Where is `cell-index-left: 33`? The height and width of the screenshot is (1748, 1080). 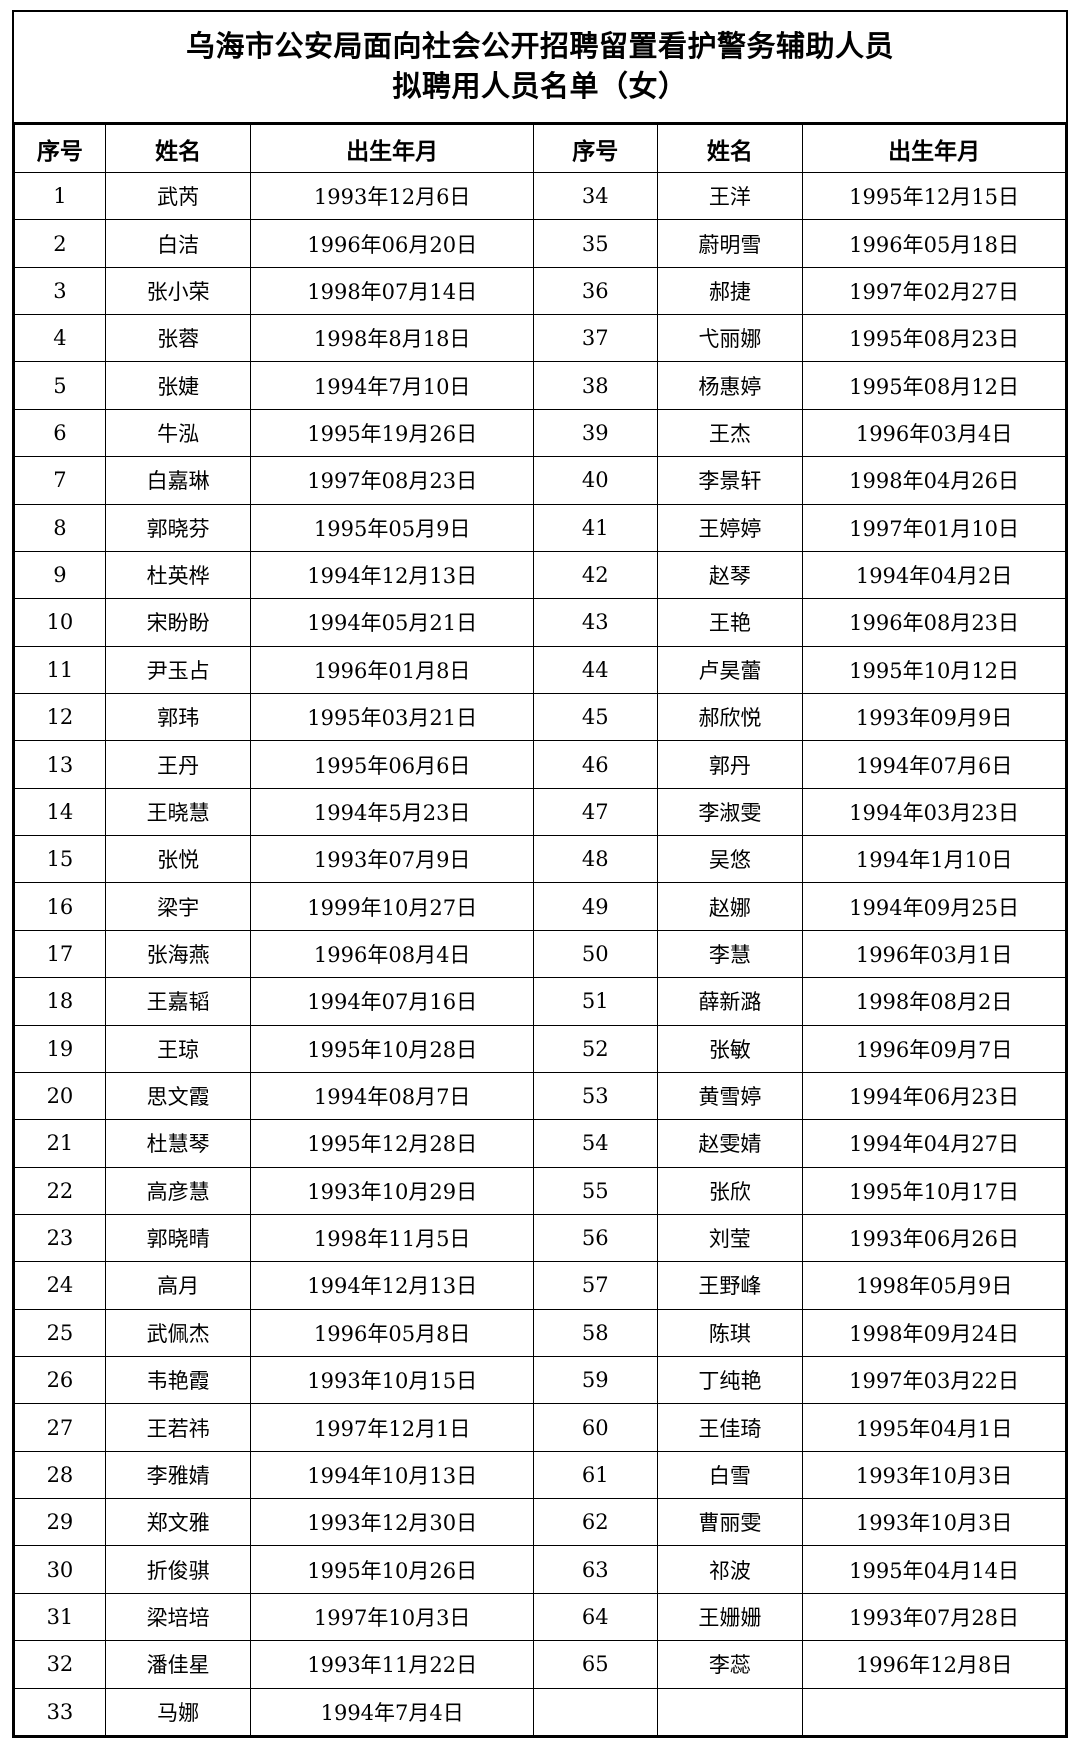 cell-index-left: 33 is located at coordinates (60, 1712).